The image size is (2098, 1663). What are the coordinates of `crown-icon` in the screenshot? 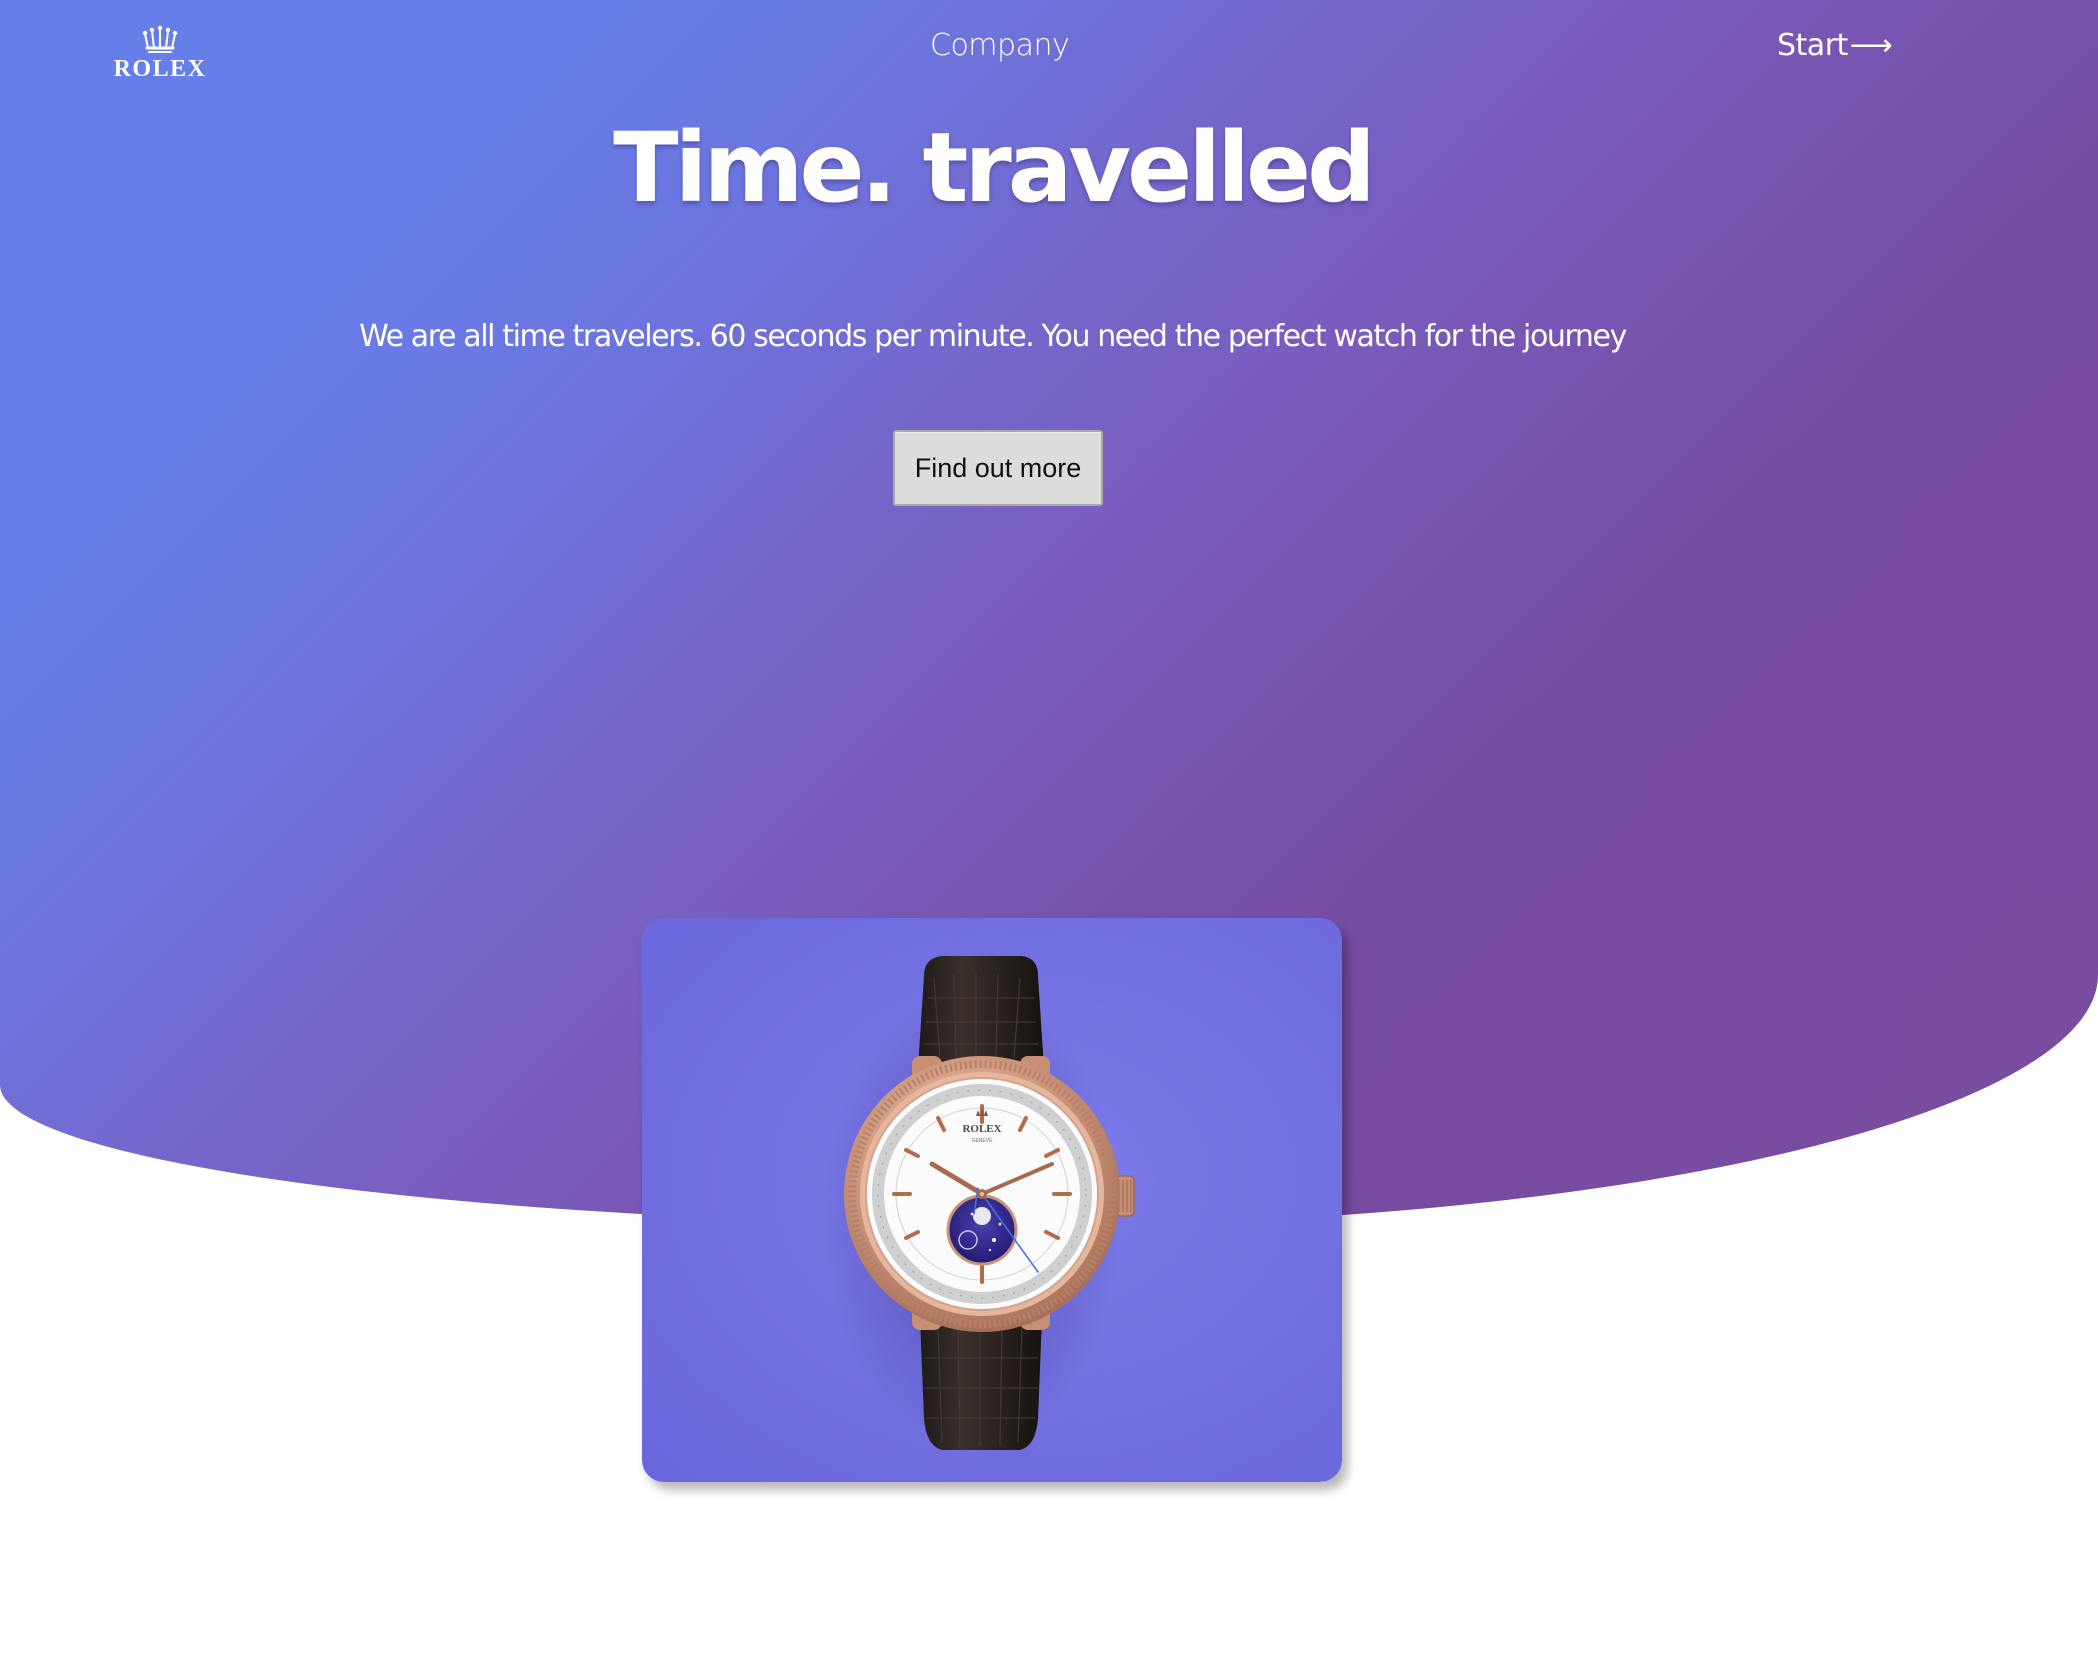 It's located at (160, 39).